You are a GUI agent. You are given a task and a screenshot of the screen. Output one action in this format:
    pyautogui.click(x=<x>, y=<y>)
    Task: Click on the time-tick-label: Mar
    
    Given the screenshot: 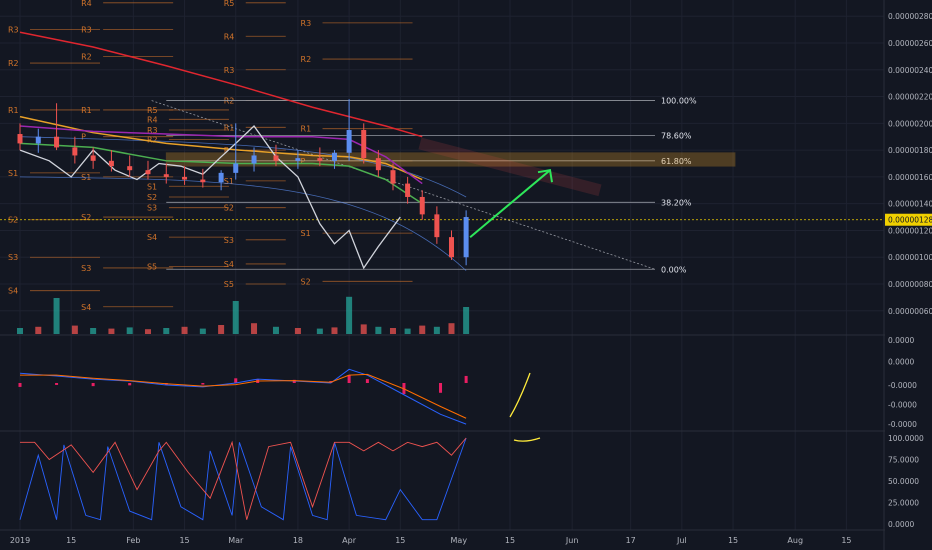 What is the action you would take?
    pyautogui.click(x=236, y=540)
    